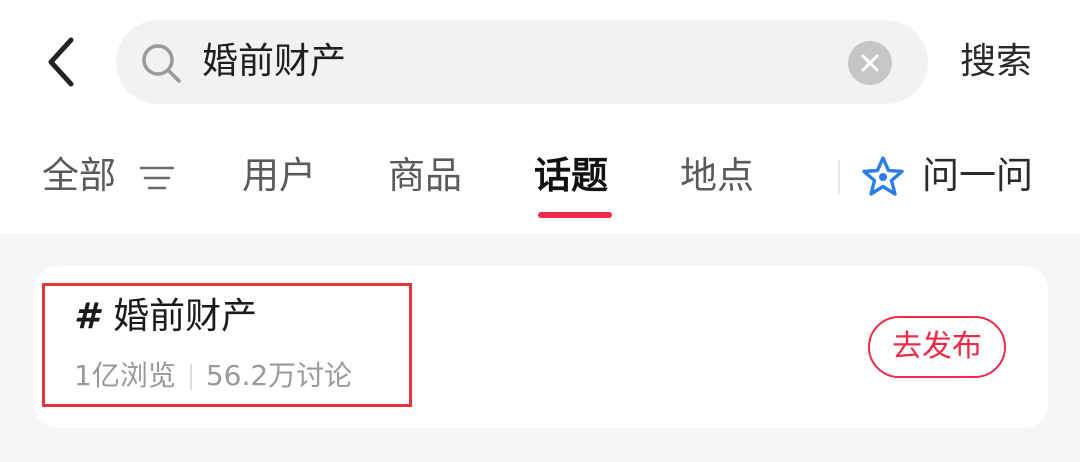  What do you see at coordinates (185, 316) in the screenshot?
I see `topic-title-text: 婚前财产` at bounding box center [185, 316].